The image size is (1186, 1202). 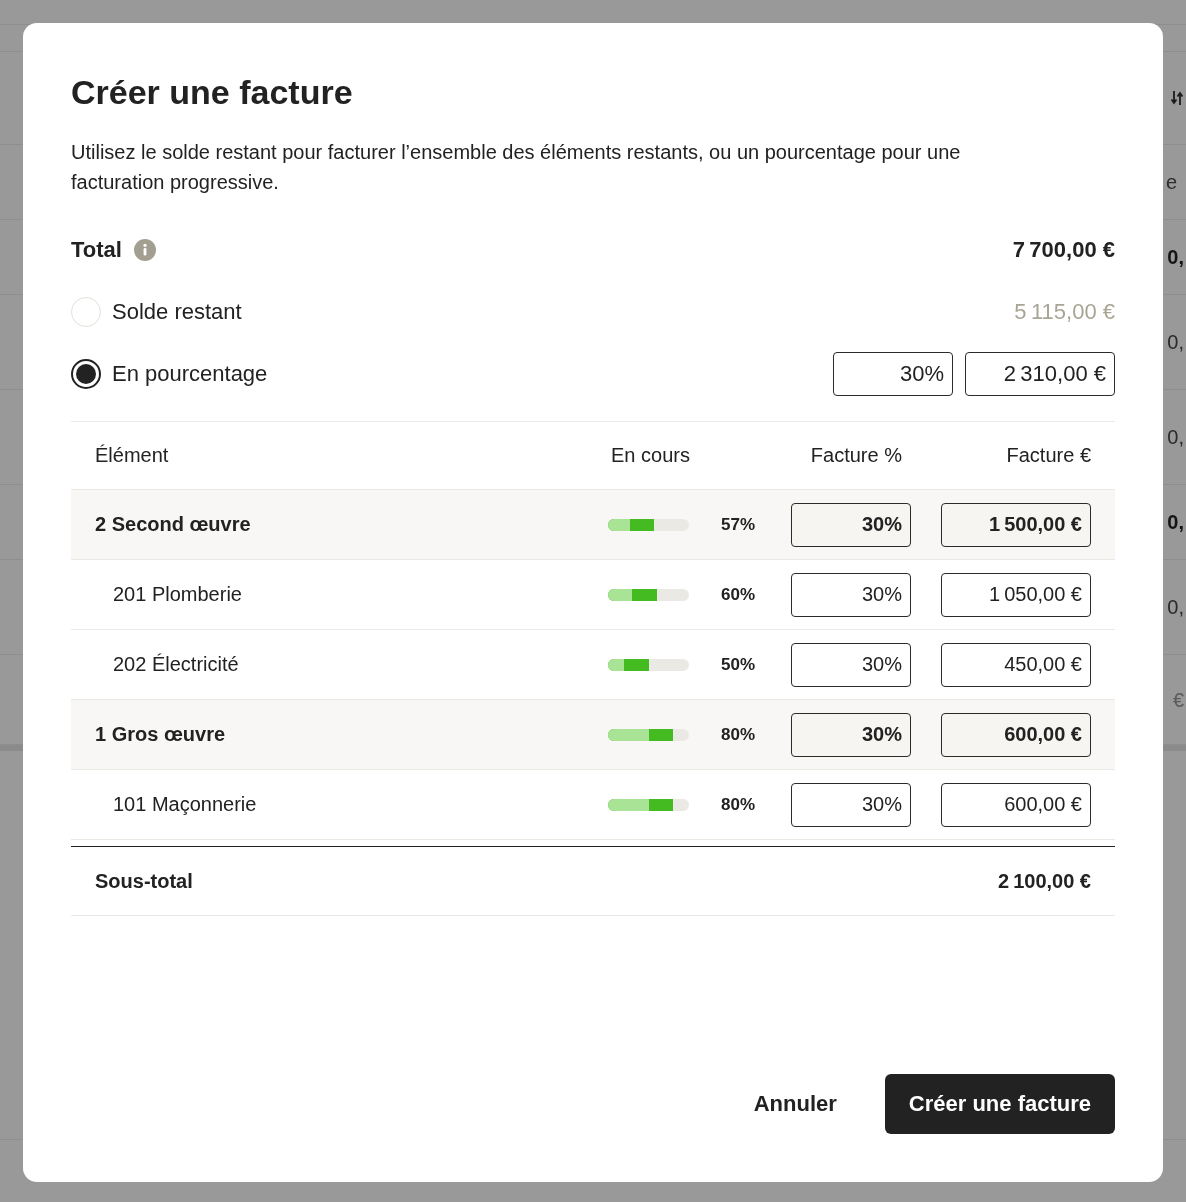 What do you see at coordinates (1040, 374) in the screenshot?
I see `amount-input: 2 310,00 €` at bounding box center [1040, 374].